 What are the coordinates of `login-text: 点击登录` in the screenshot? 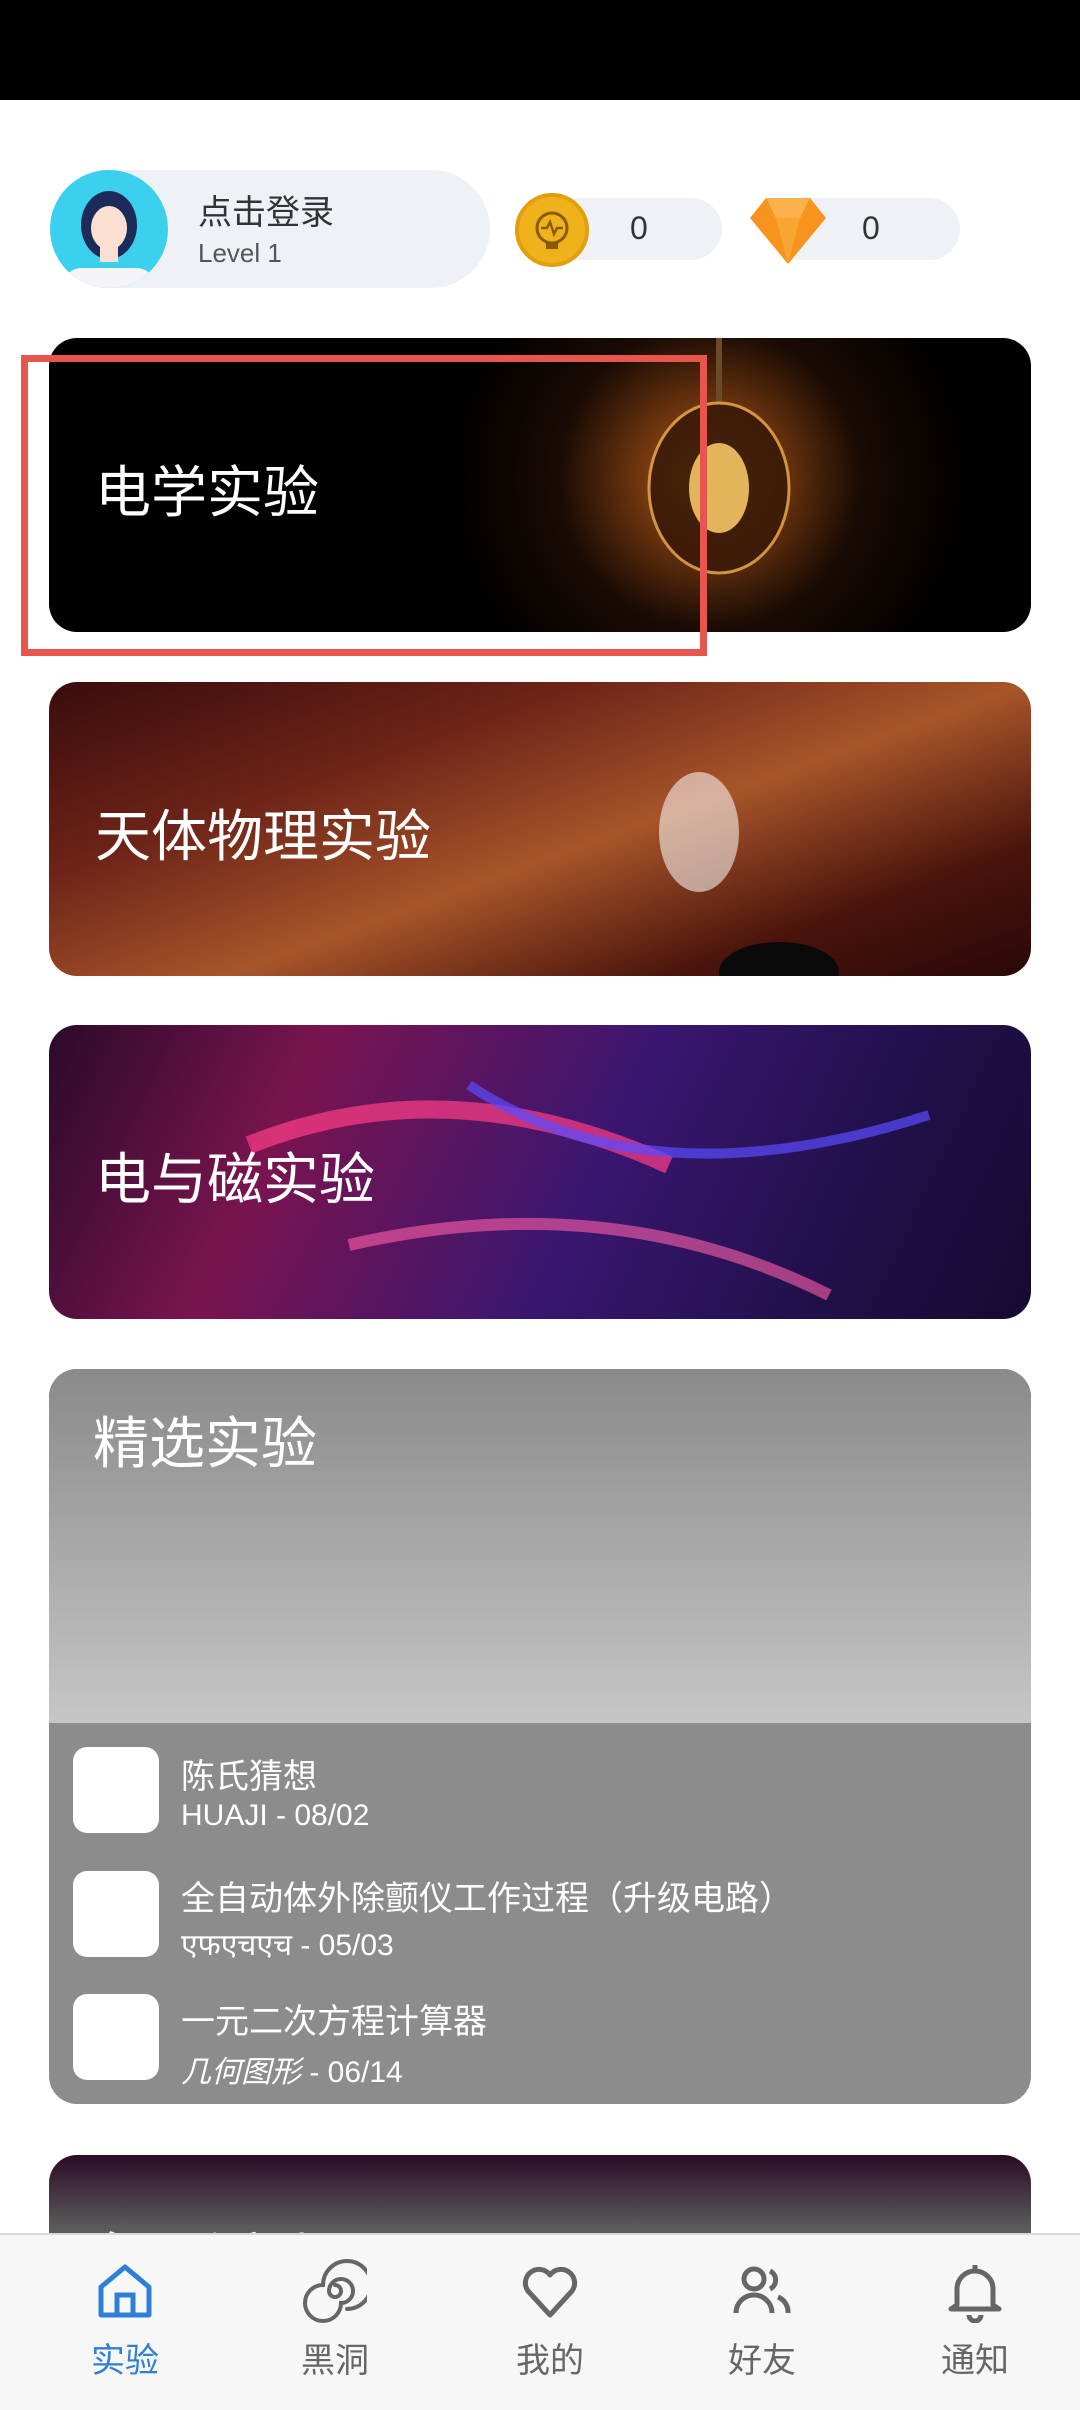 It's located at (266, 209).